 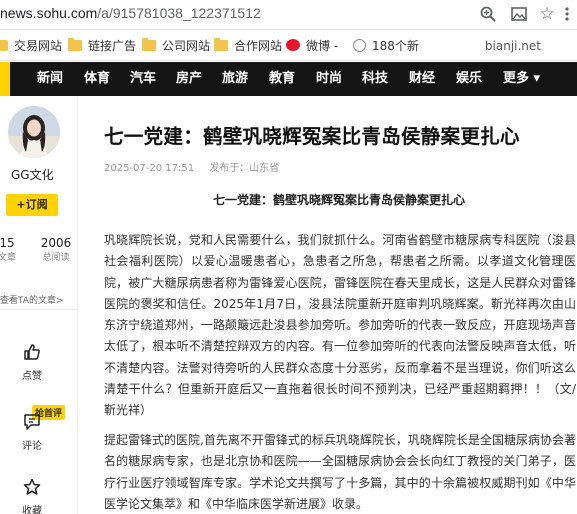 What do you see at coordinates (7, 243) in the screenshot?
I see `stat-value: 15` at bounding box center [7, 243].